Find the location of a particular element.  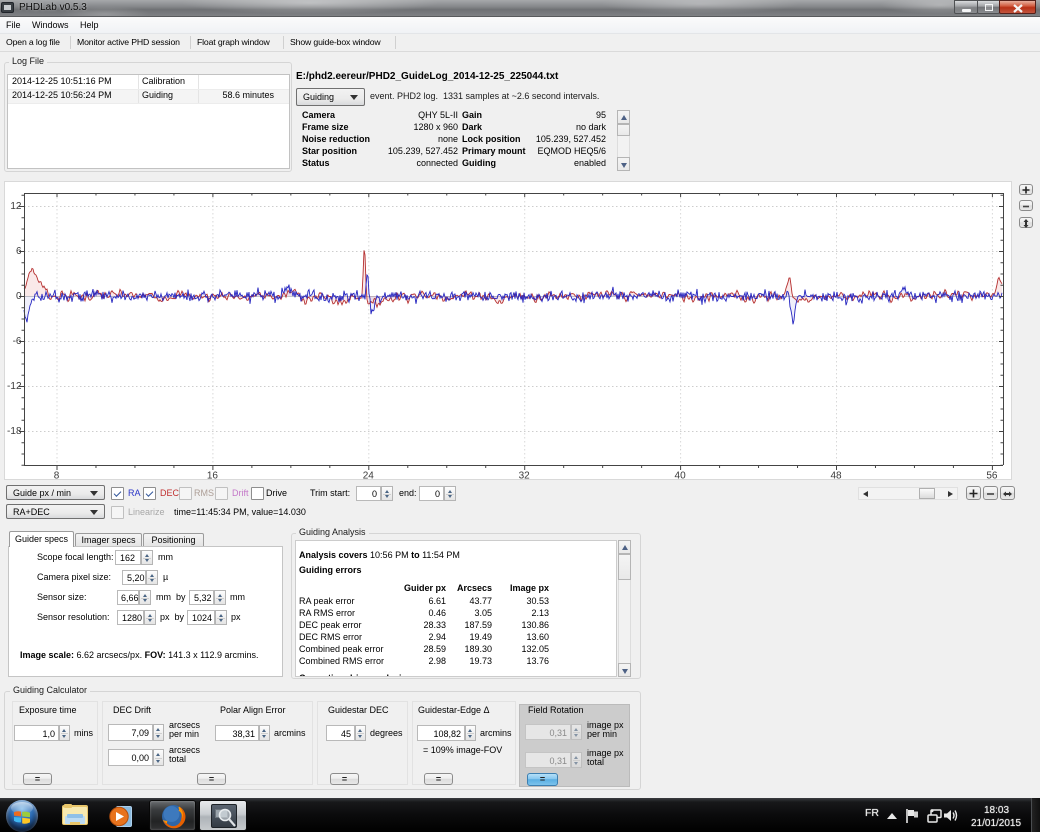

svg-text: 8 is located at coordinates (57, 476).